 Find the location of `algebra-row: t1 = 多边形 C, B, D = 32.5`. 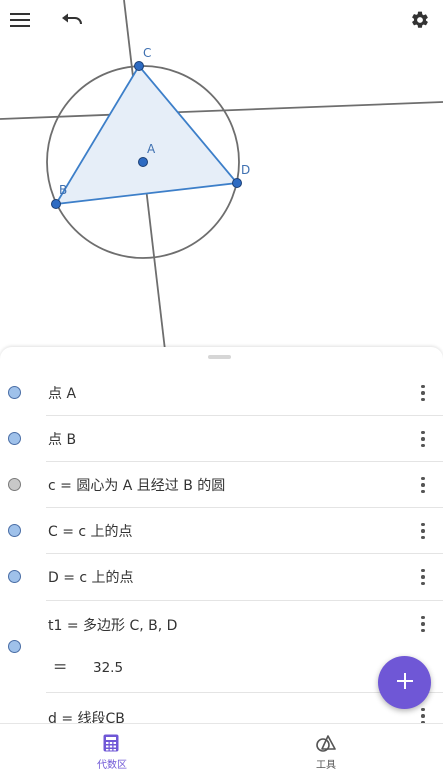

algebra-row: t1 = 多边形 C, B, D = 32.5 is located at coordinates (221, 647).